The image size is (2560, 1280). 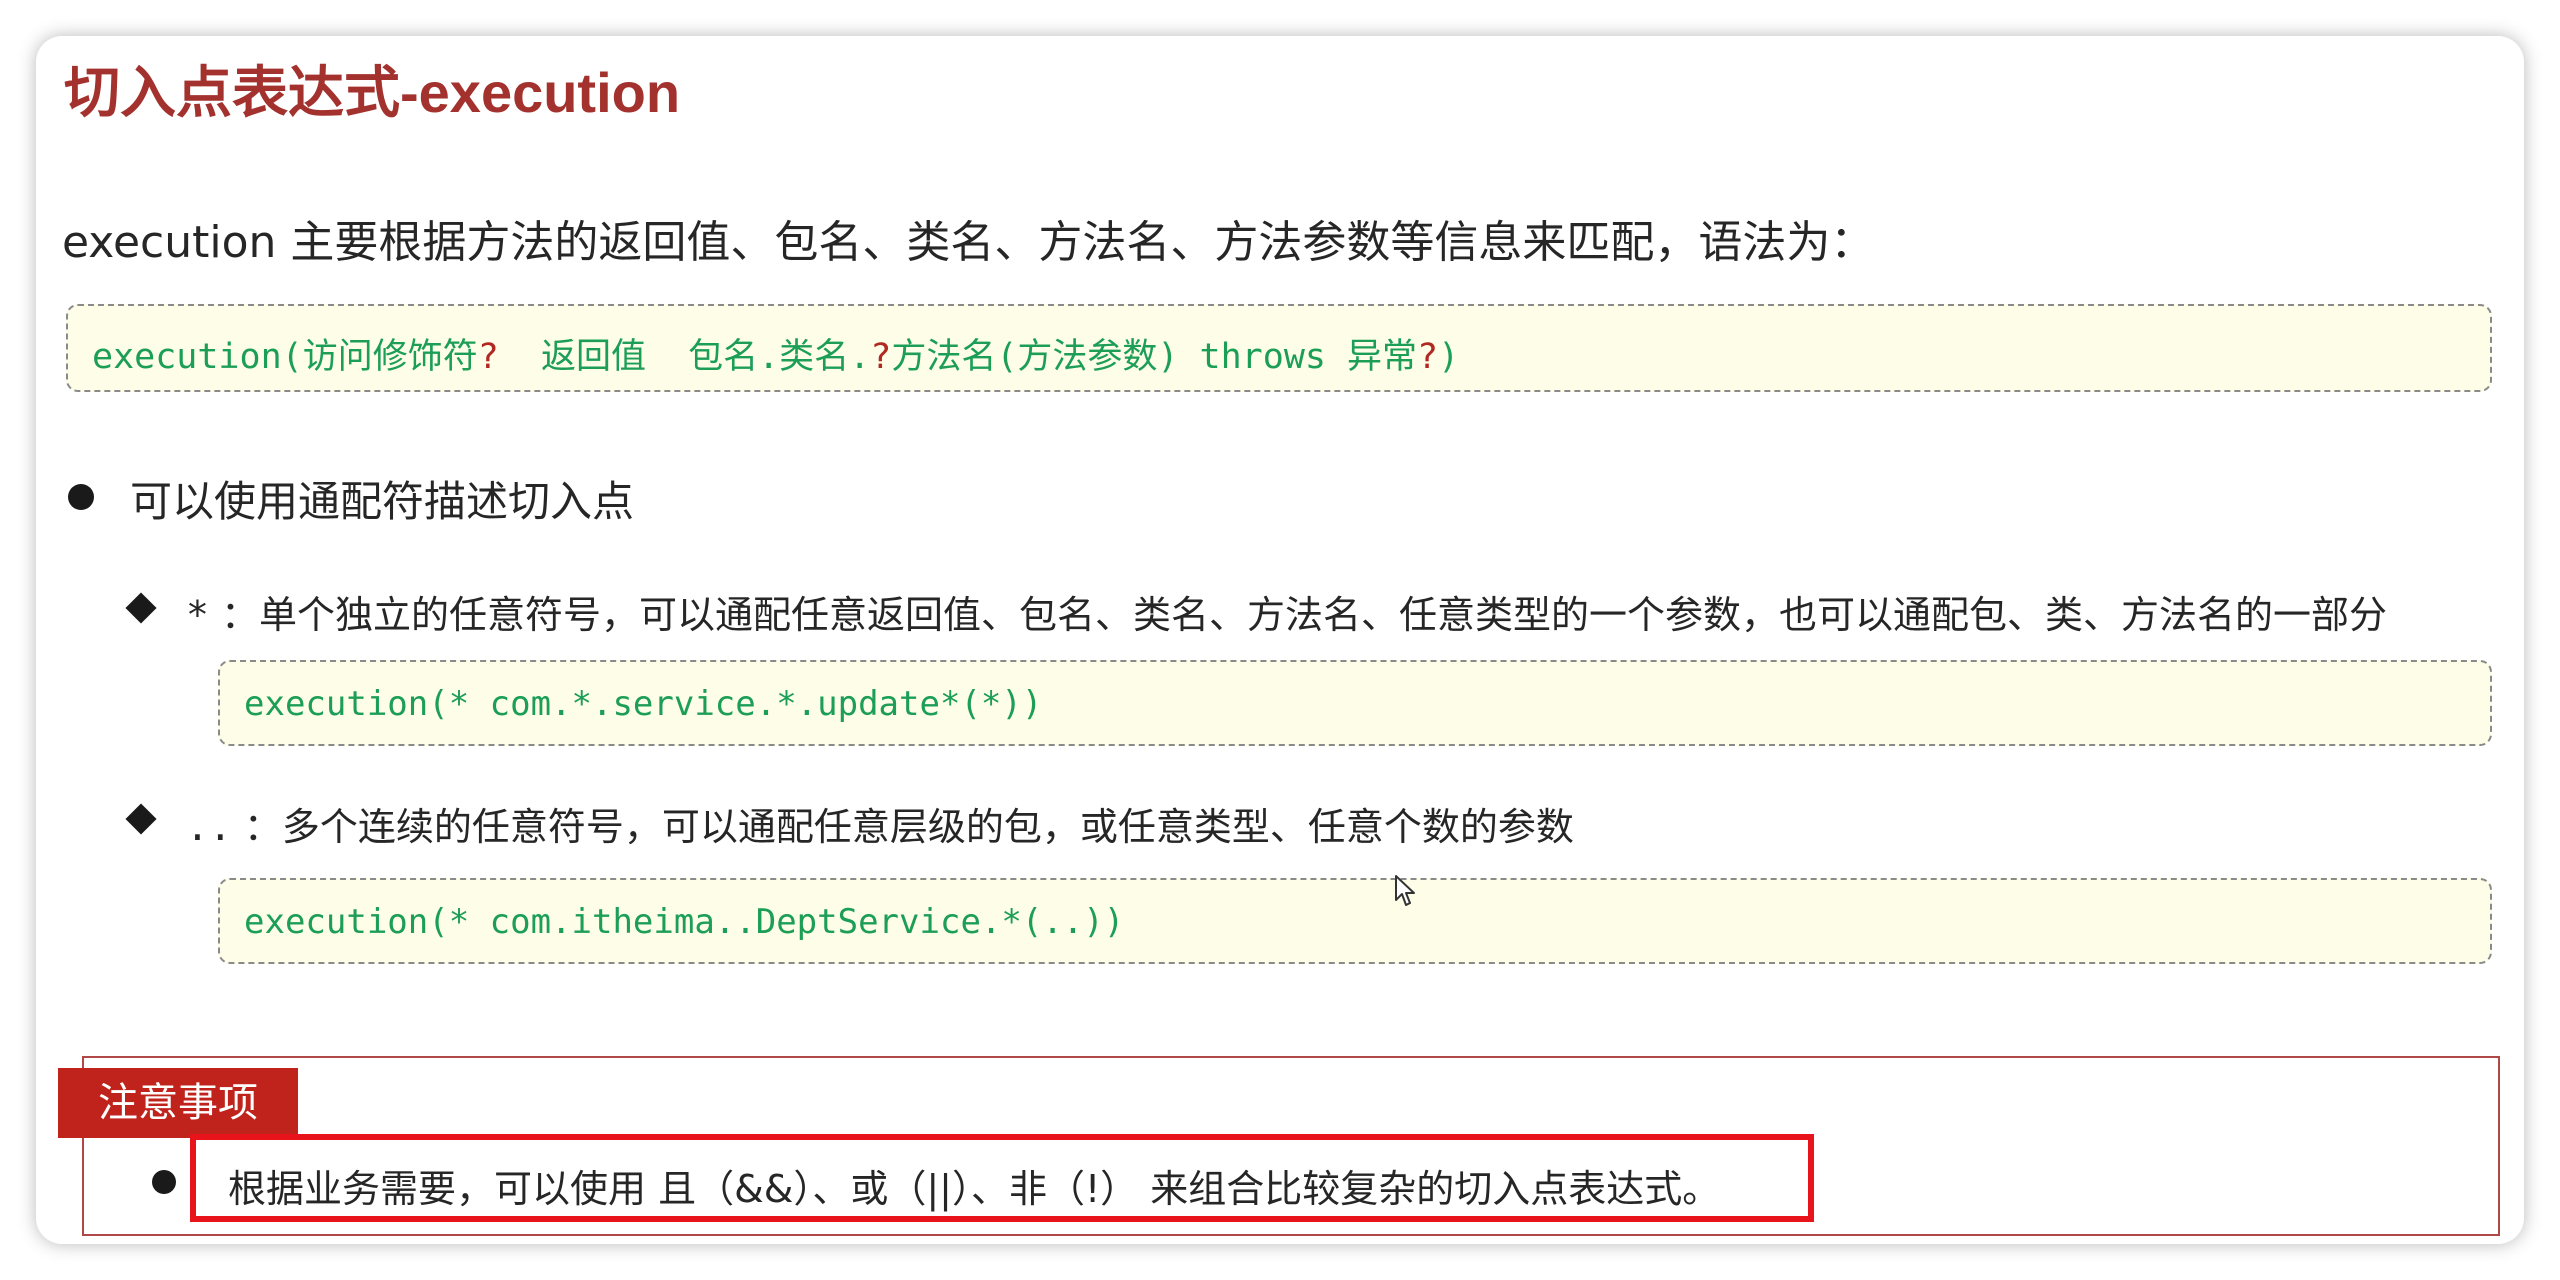 What do you see at coordinates (1449, 357) in the screenshot?
I see `syntax-part: )` at bounding box center [1449, 357].